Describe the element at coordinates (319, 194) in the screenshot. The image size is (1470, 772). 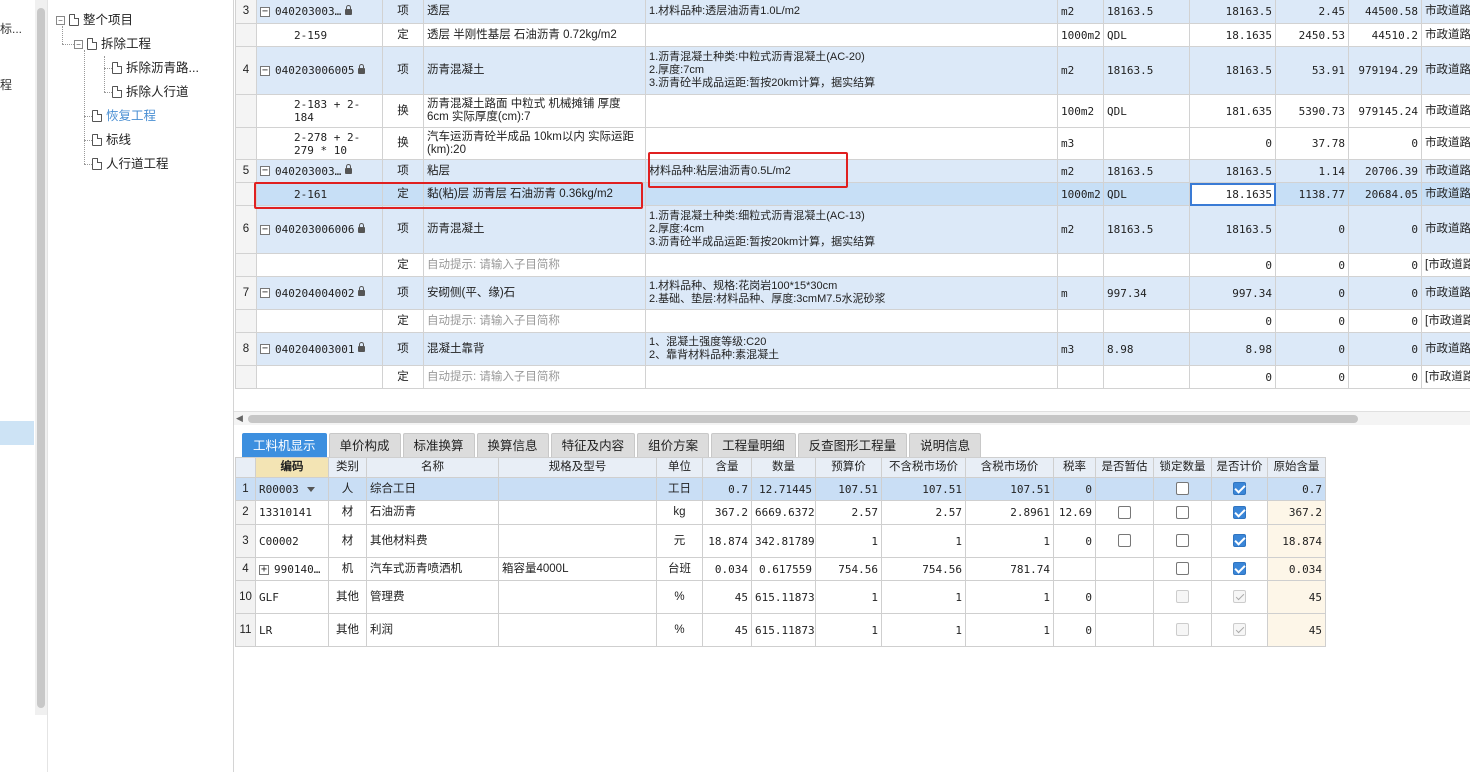
I see `code-cell: 2-161` at that location.